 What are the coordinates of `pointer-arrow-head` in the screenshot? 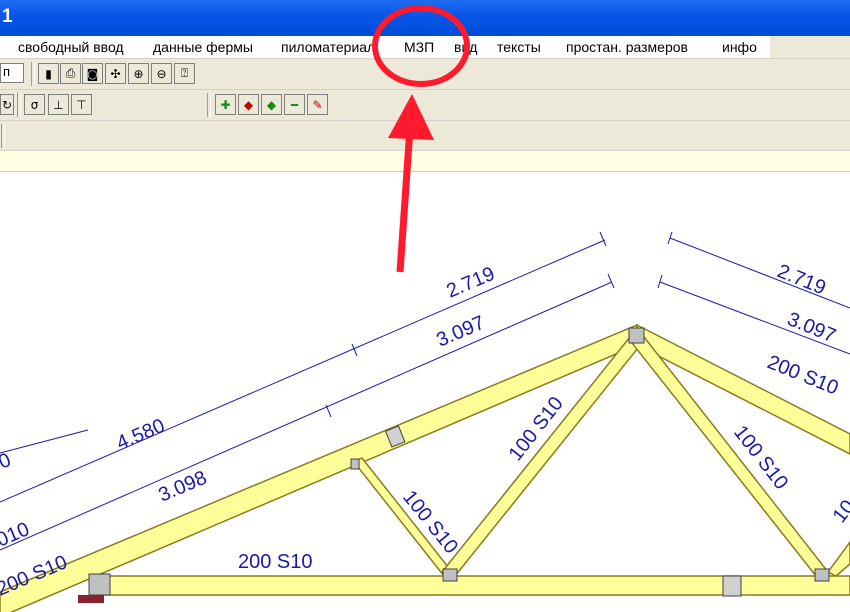 It's located at (411, 117).